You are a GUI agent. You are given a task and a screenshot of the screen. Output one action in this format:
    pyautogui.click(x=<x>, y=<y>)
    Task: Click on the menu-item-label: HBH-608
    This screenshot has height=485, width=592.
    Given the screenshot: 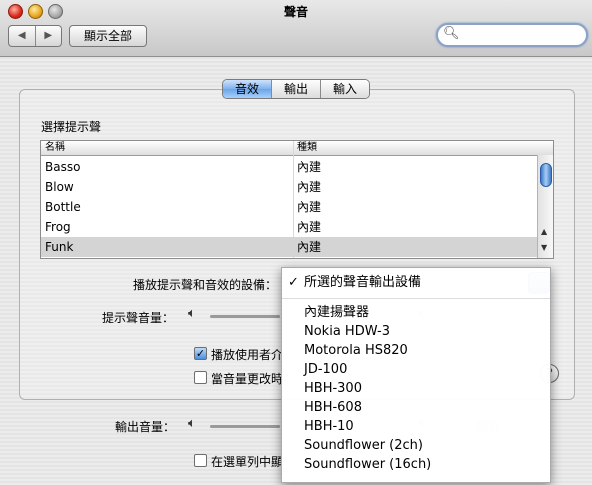 What is the action you would take?
    pyautogui.click(x=333, y=407)
    